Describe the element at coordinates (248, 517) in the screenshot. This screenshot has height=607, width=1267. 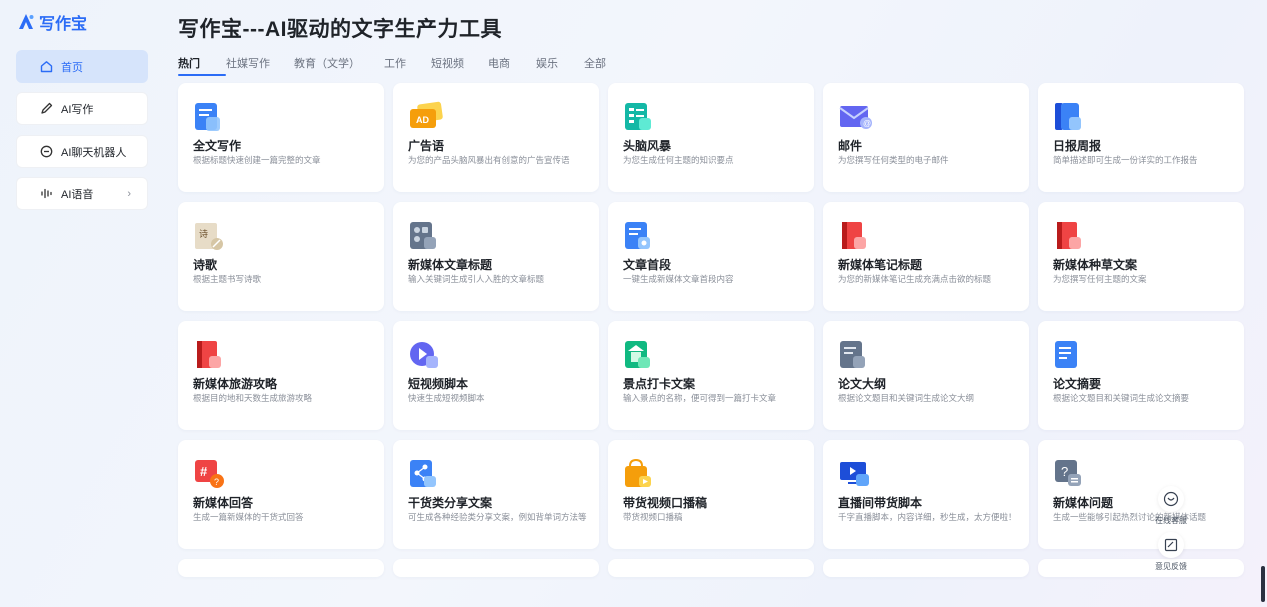
I see `card-description: 生成一篇新媒体的干货式回答` at that location.